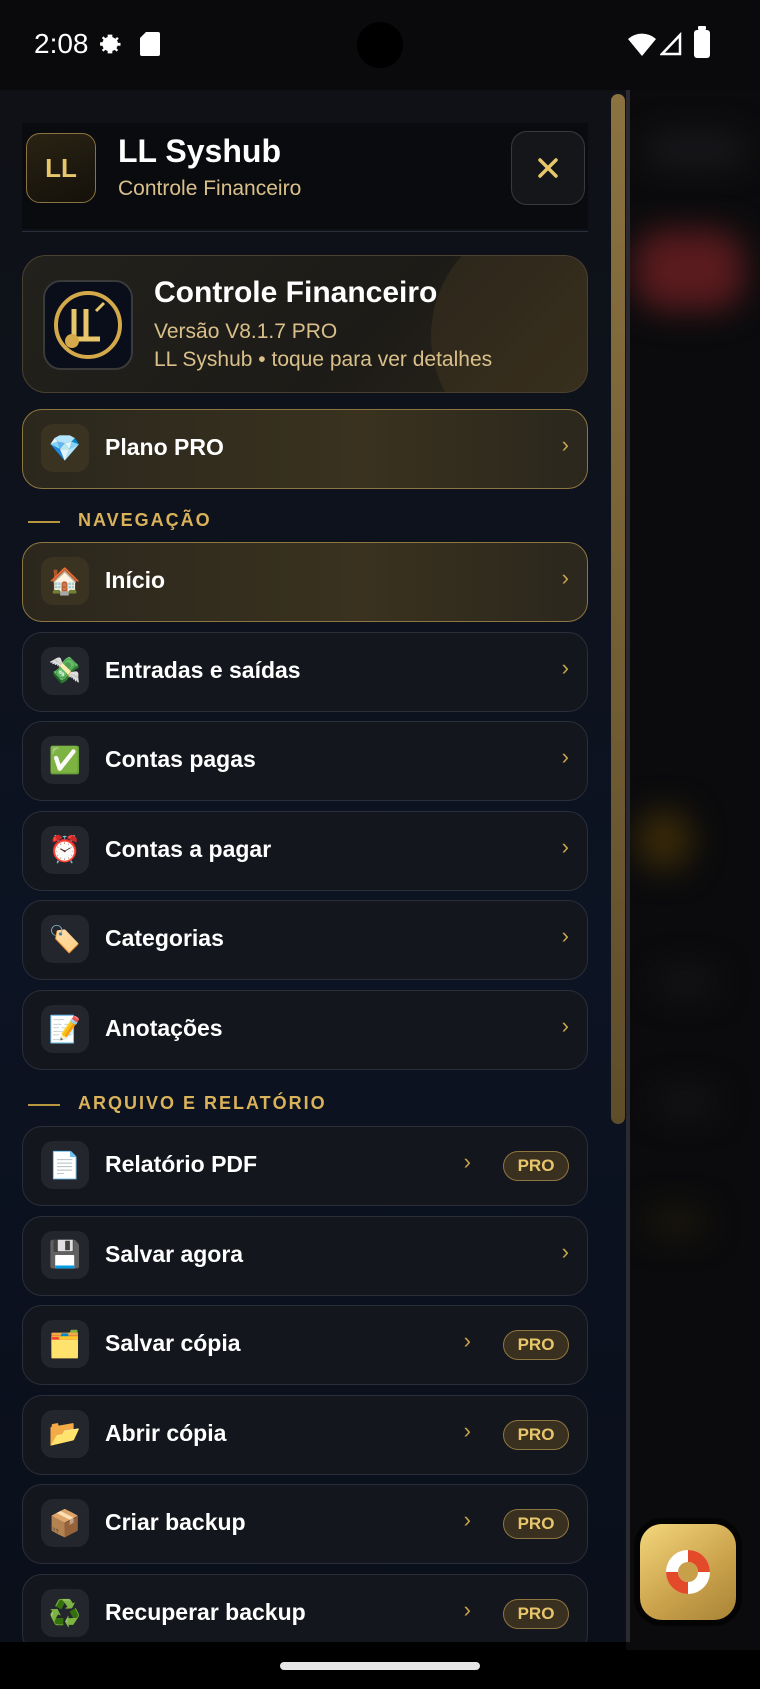  I want to click on alarm-clock-icon: ⏰, so click(65, 849).